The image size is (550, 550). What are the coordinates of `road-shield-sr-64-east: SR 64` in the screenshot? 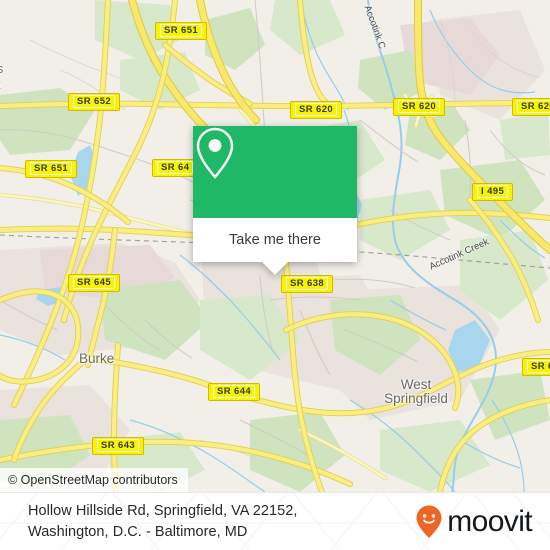 It's located at (536, 367).